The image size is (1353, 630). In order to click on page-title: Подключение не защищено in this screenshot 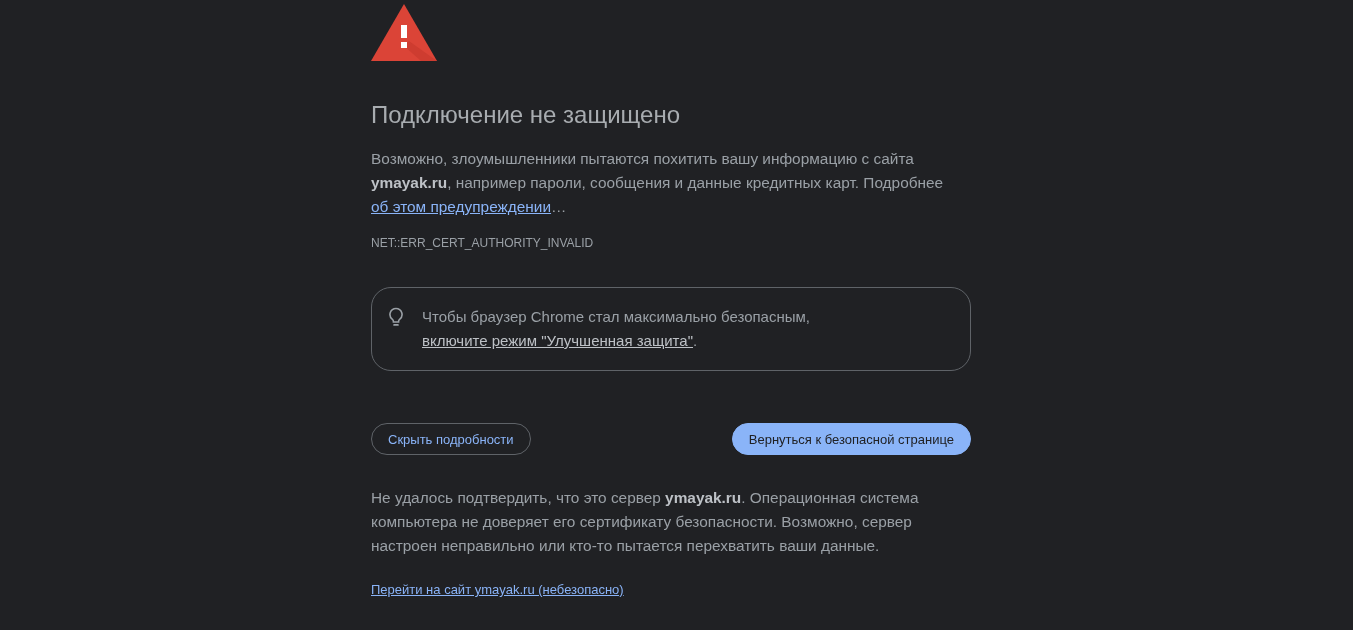, I will do `click(526, 115)`.